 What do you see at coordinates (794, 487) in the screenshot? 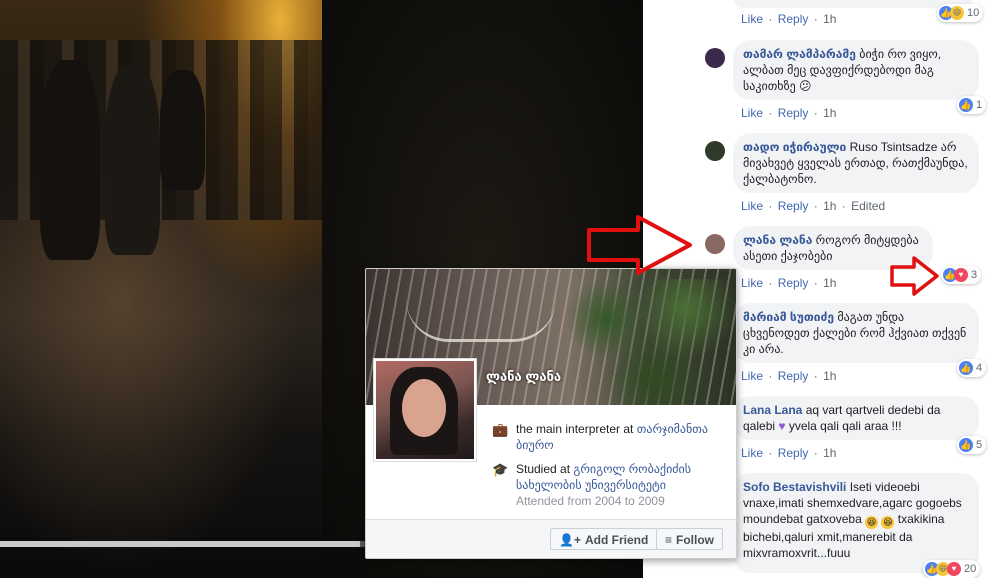
I see `comment-author: Sofo Bestavishvili` at bounding box center [794, 487].